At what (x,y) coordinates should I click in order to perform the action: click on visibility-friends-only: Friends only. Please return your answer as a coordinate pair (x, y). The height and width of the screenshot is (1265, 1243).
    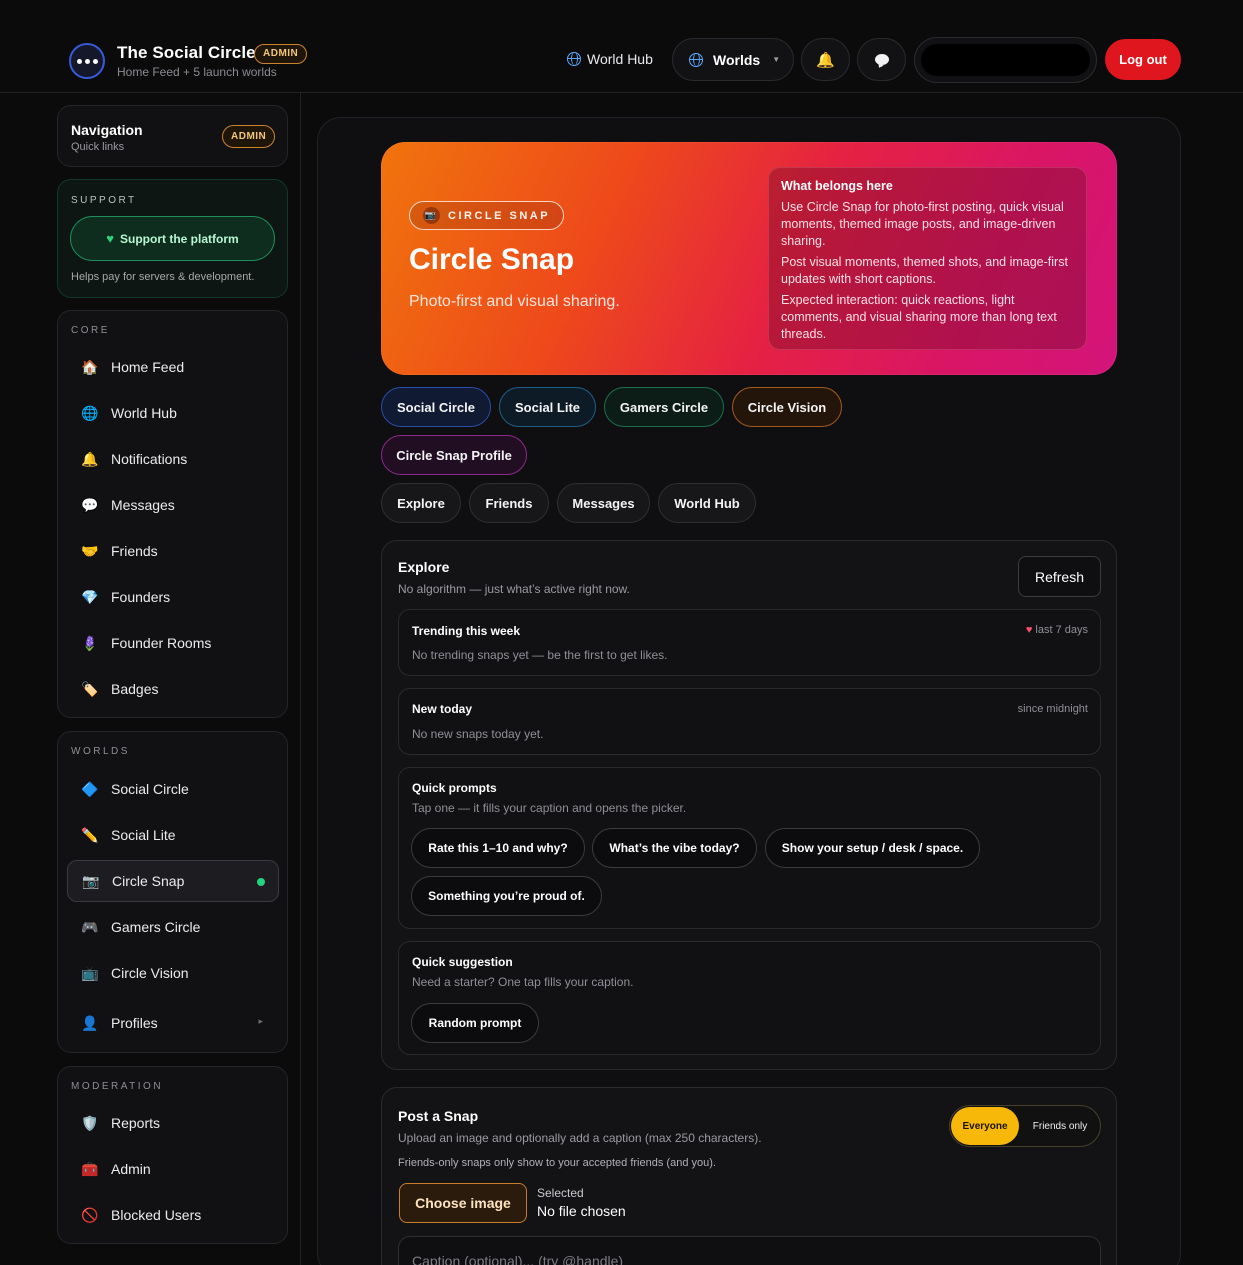
    Looking at the image, I should click on (1060, 1126).